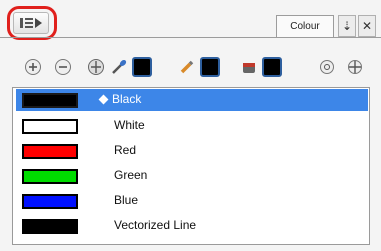 The width and height of the screenshot is (381, 251). I want to click on add-colour-button, so click(33, 67).